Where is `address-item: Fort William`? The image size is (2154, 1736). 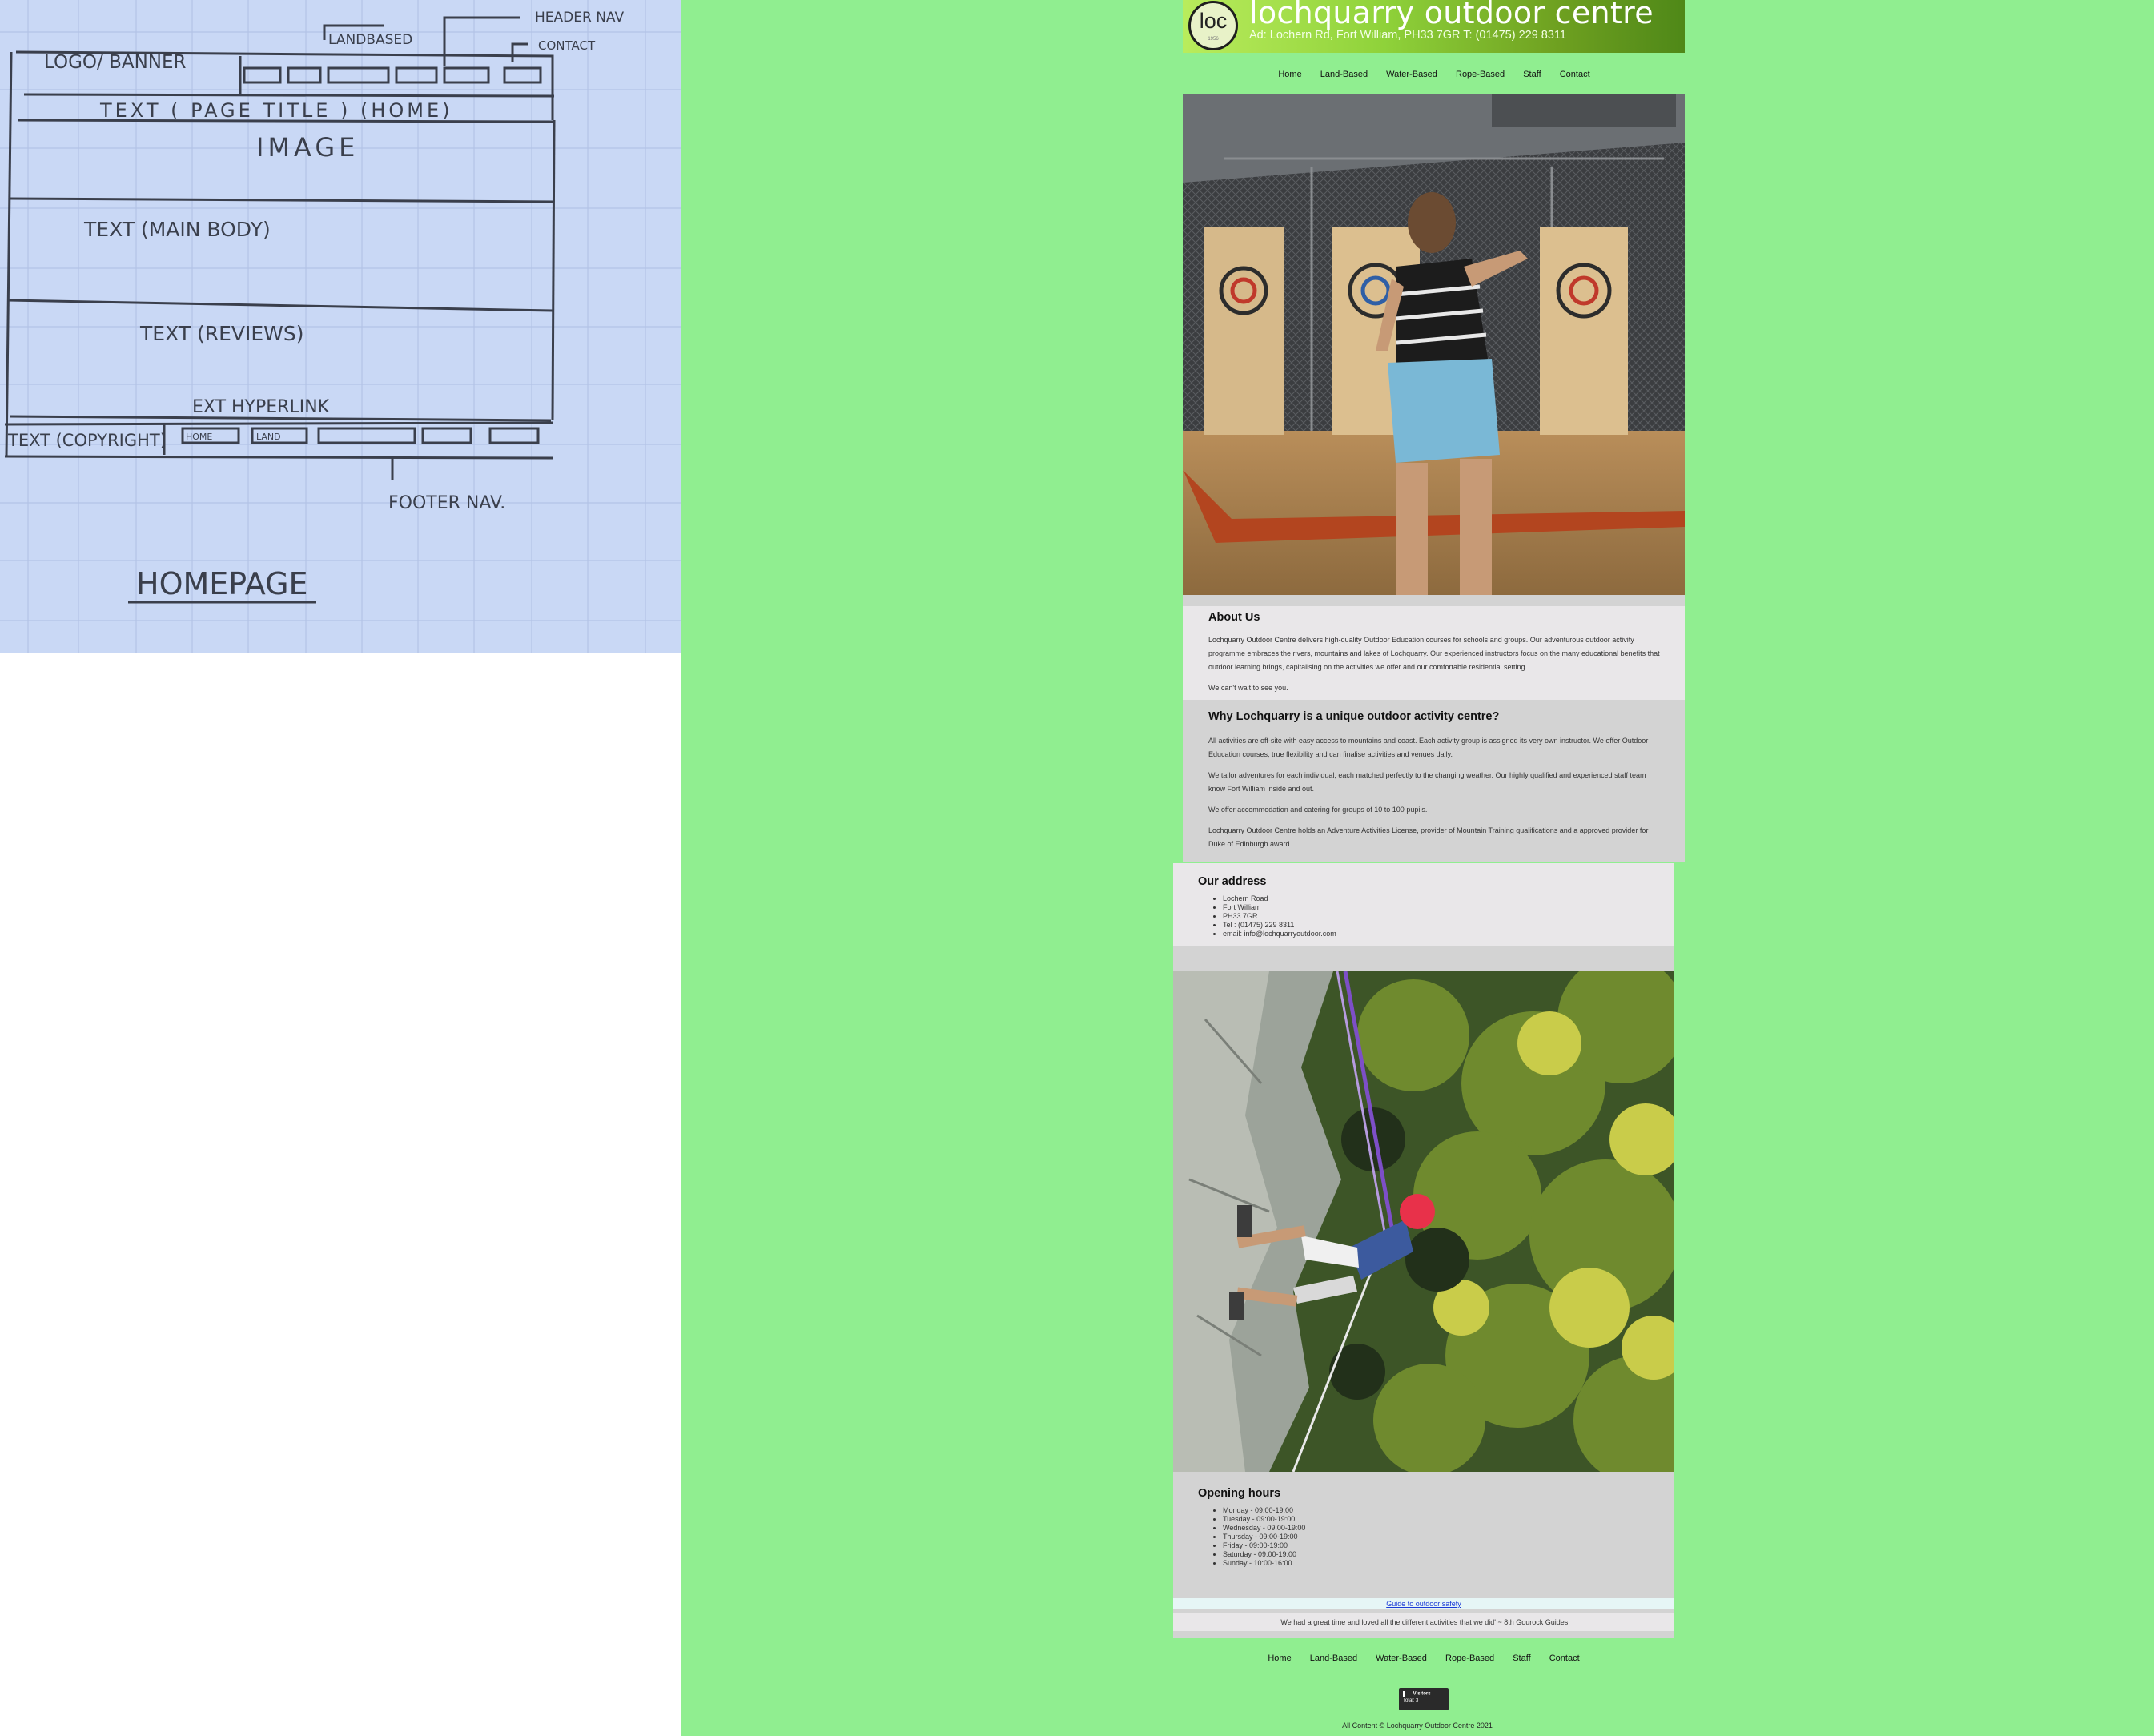 address-item: Fort William is located at coordinates (1436, 908).